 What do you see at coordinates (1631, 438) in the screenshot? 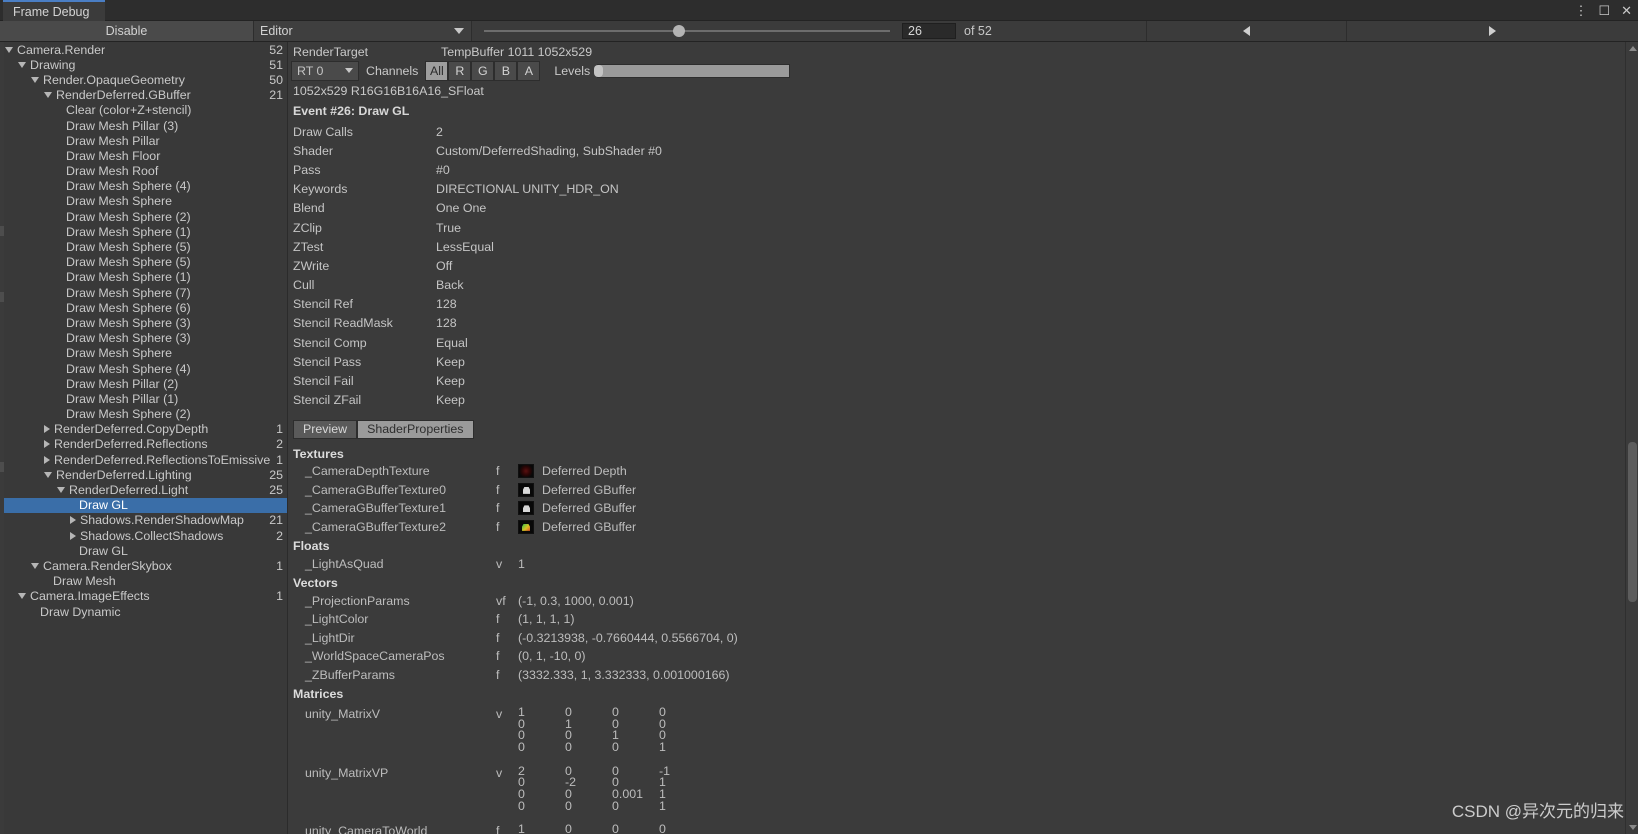
I see `details-scrollbar` at bounding box center [1631, 438].